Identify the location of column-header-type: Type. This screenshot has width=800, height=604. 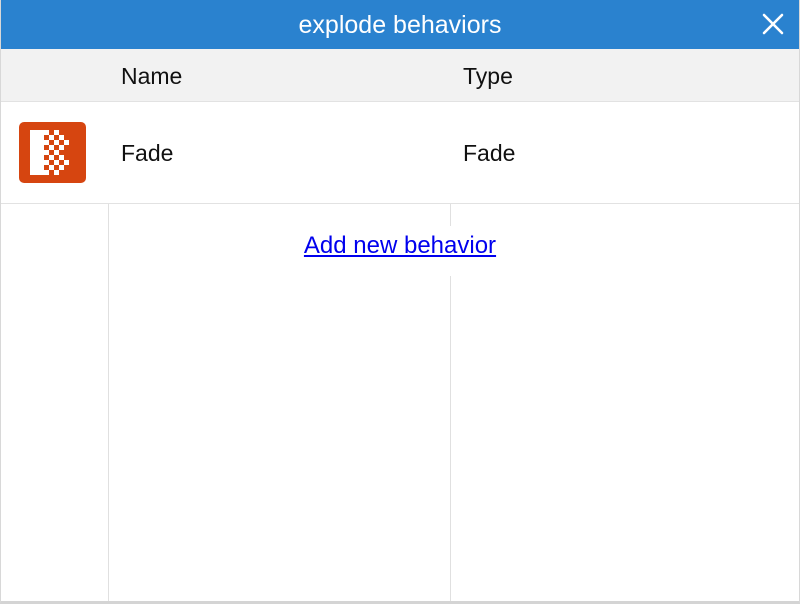
(488, 75).